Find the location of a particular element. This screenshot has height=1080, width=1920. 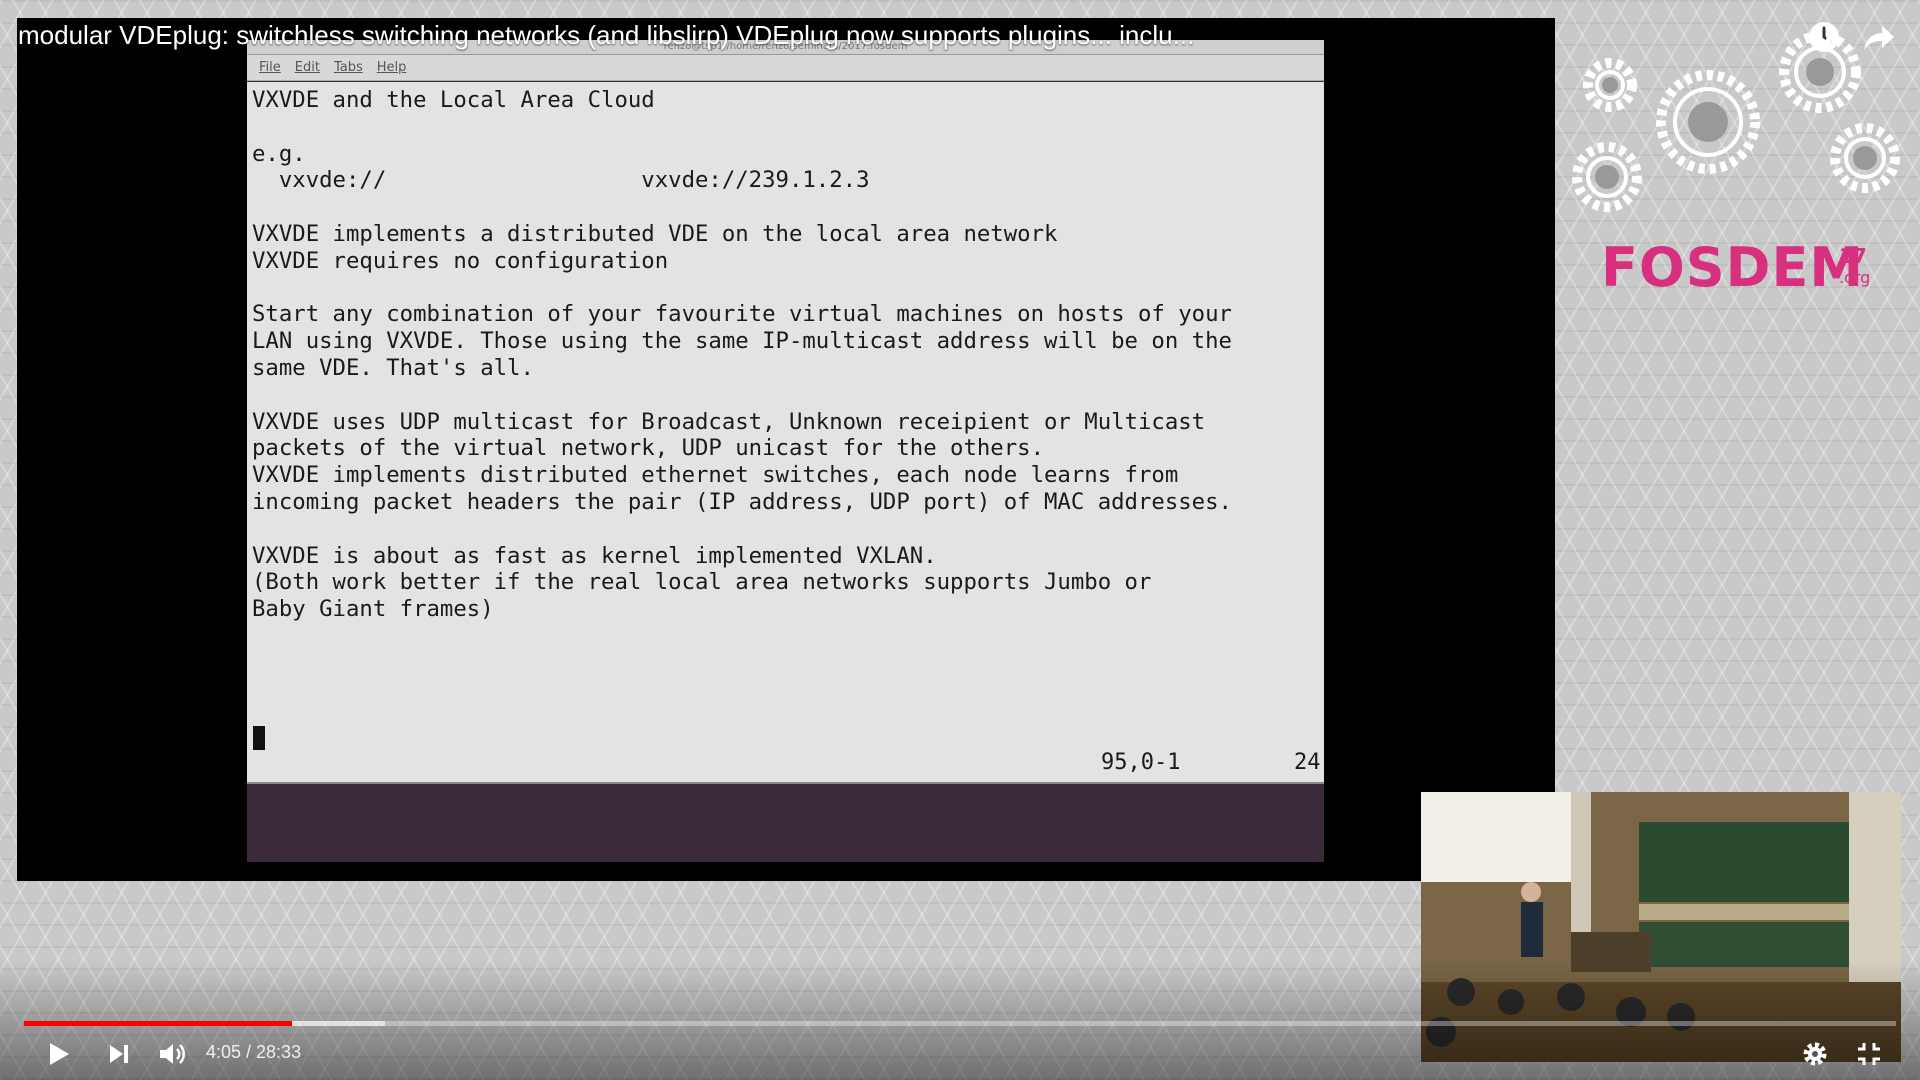

exit-fullscreen-icon is located at coordinates (1869, 1054).